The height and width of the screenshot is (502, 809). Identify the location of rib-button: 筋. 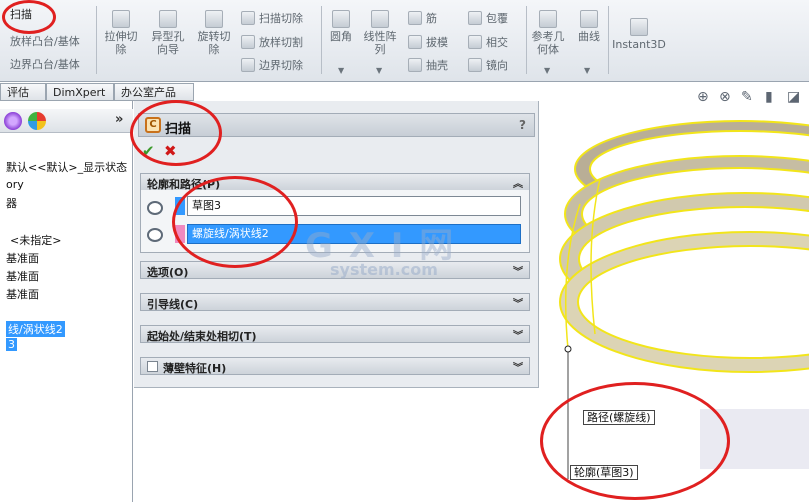
(422, 19).